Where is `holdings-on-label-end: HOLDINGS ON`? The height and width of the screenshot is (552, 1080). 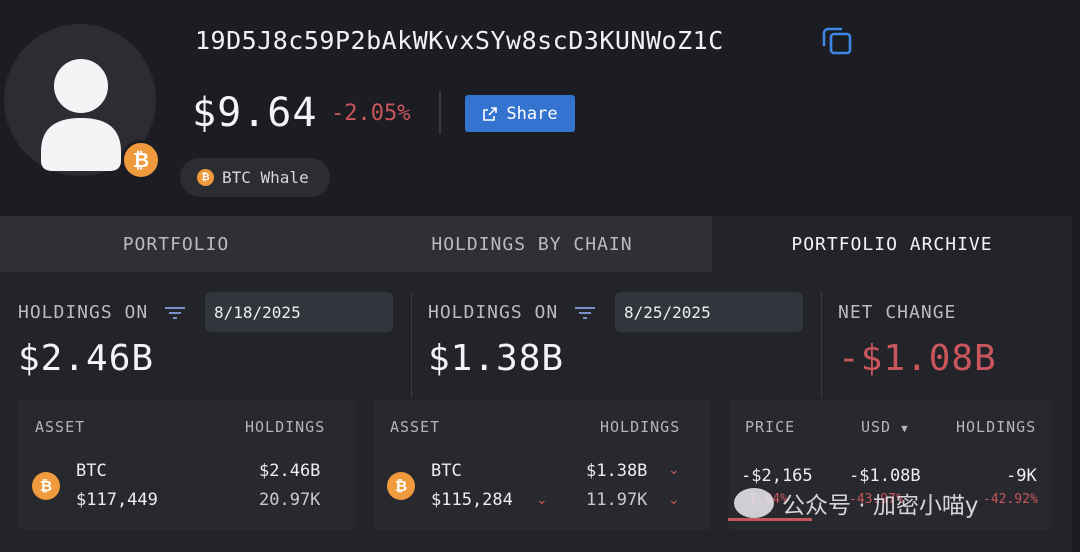
holdings-on-label-end: HOLDINGS ON is located at coordinates (493, 312).